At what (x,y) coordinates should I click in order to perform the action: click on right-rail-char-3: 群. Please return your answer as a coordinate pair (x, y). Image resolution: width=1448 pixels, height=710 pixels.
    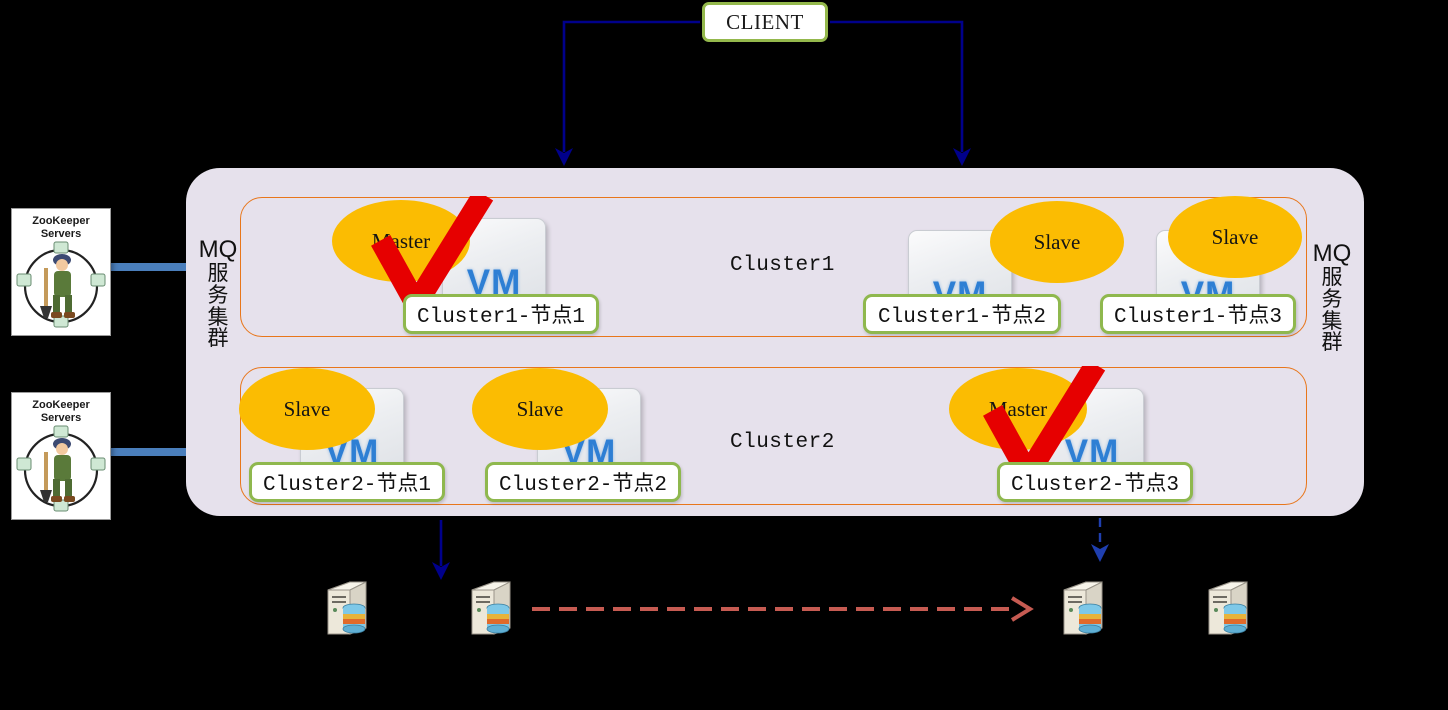
    Looking at the image, I should click on (1332, 342).